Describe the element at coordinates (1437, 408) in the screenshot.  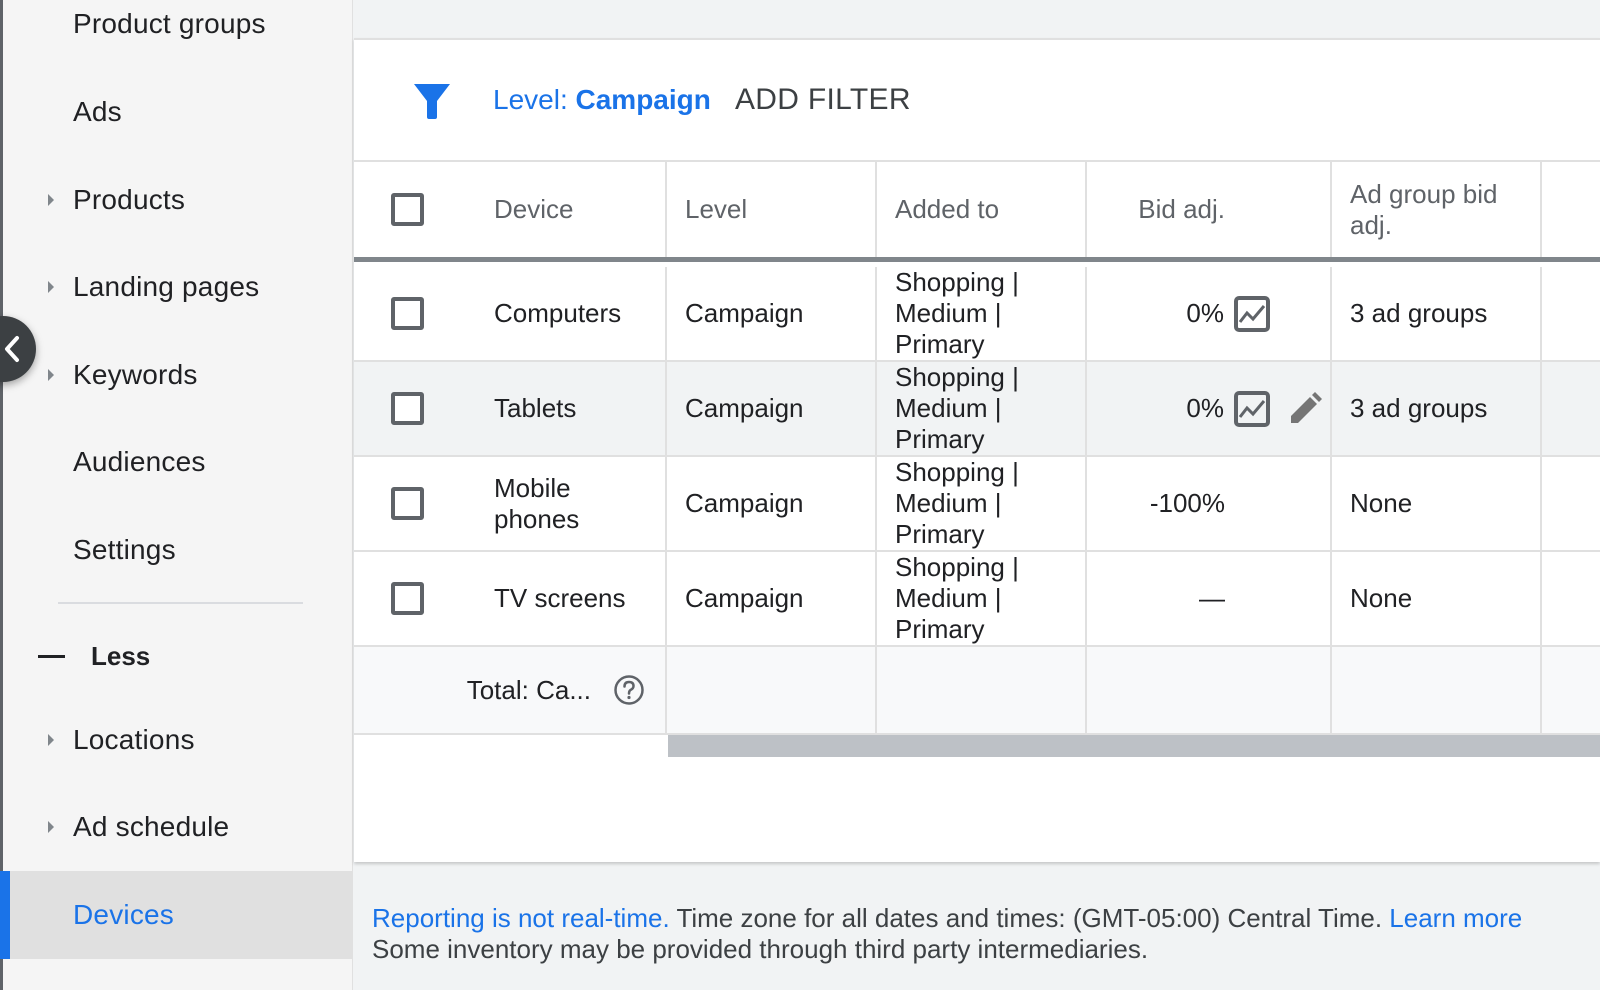
I see `ad-group-bid-adj-cell: 3 ad groups` at that location.